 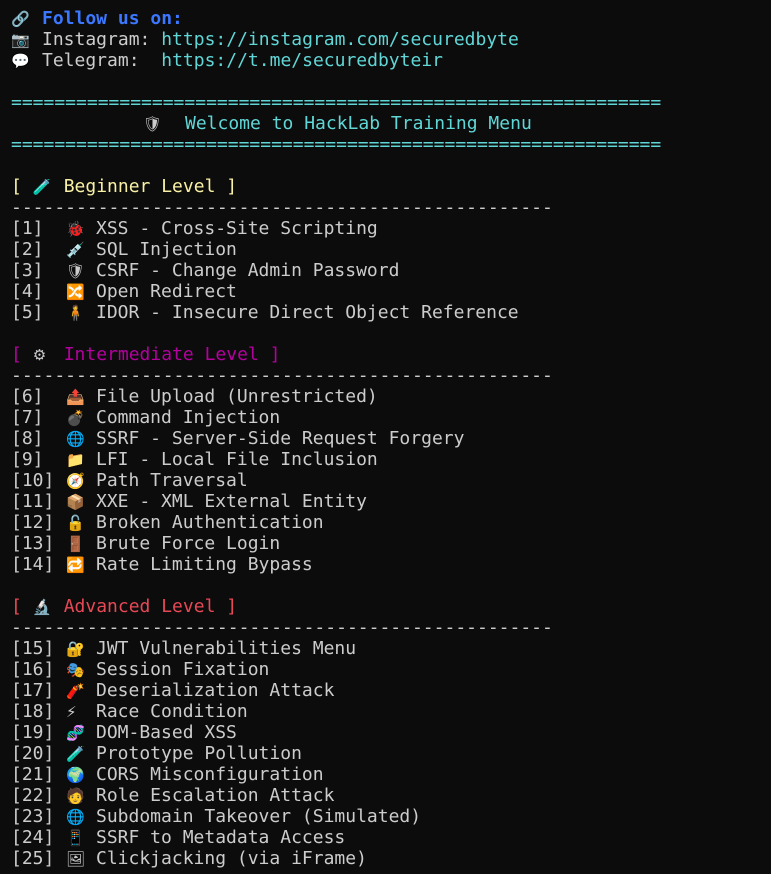 What do you see at coordinates (161, 354) in the screenshot?
I see `intermediate-level-label: Intermediate Level` at bounding box center [161, 354].